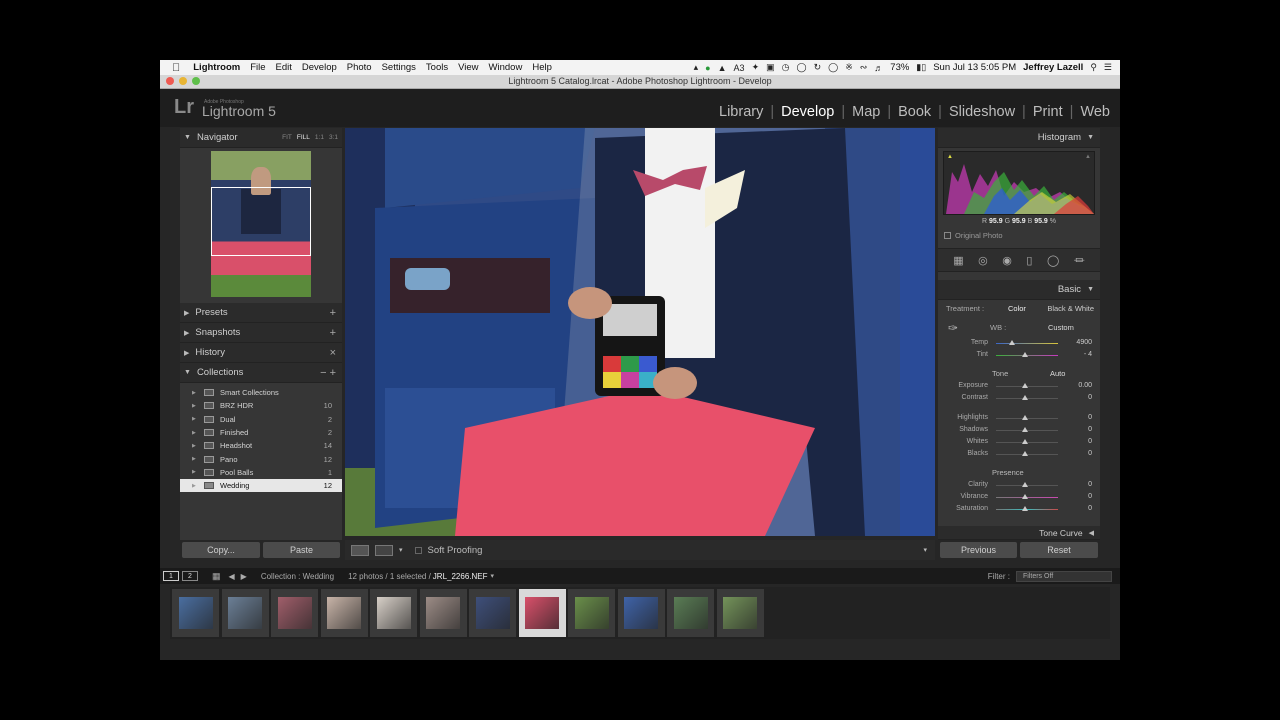  Describe the element at coordinates (384, 550) in the screenshot. I see `before-after-icon` at that location.